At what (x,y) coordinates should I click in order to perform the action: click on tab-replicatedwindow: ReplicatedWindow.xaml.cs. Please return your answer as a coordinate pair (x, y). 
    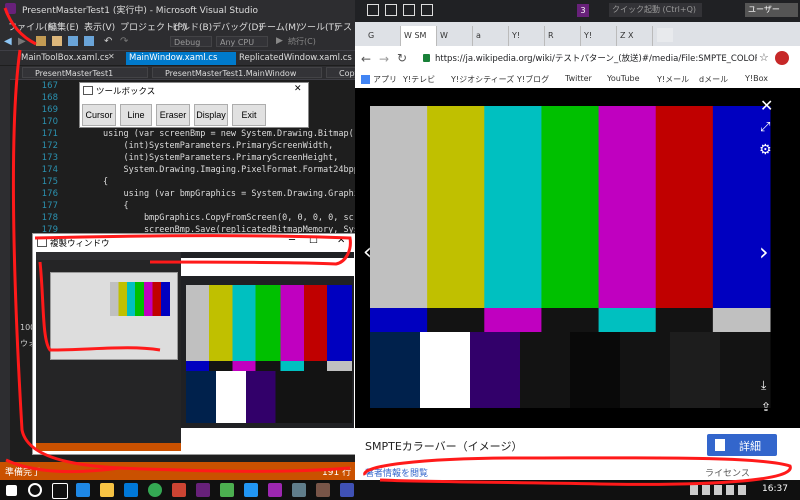
    Looking at the image, I should click on (295, 58).